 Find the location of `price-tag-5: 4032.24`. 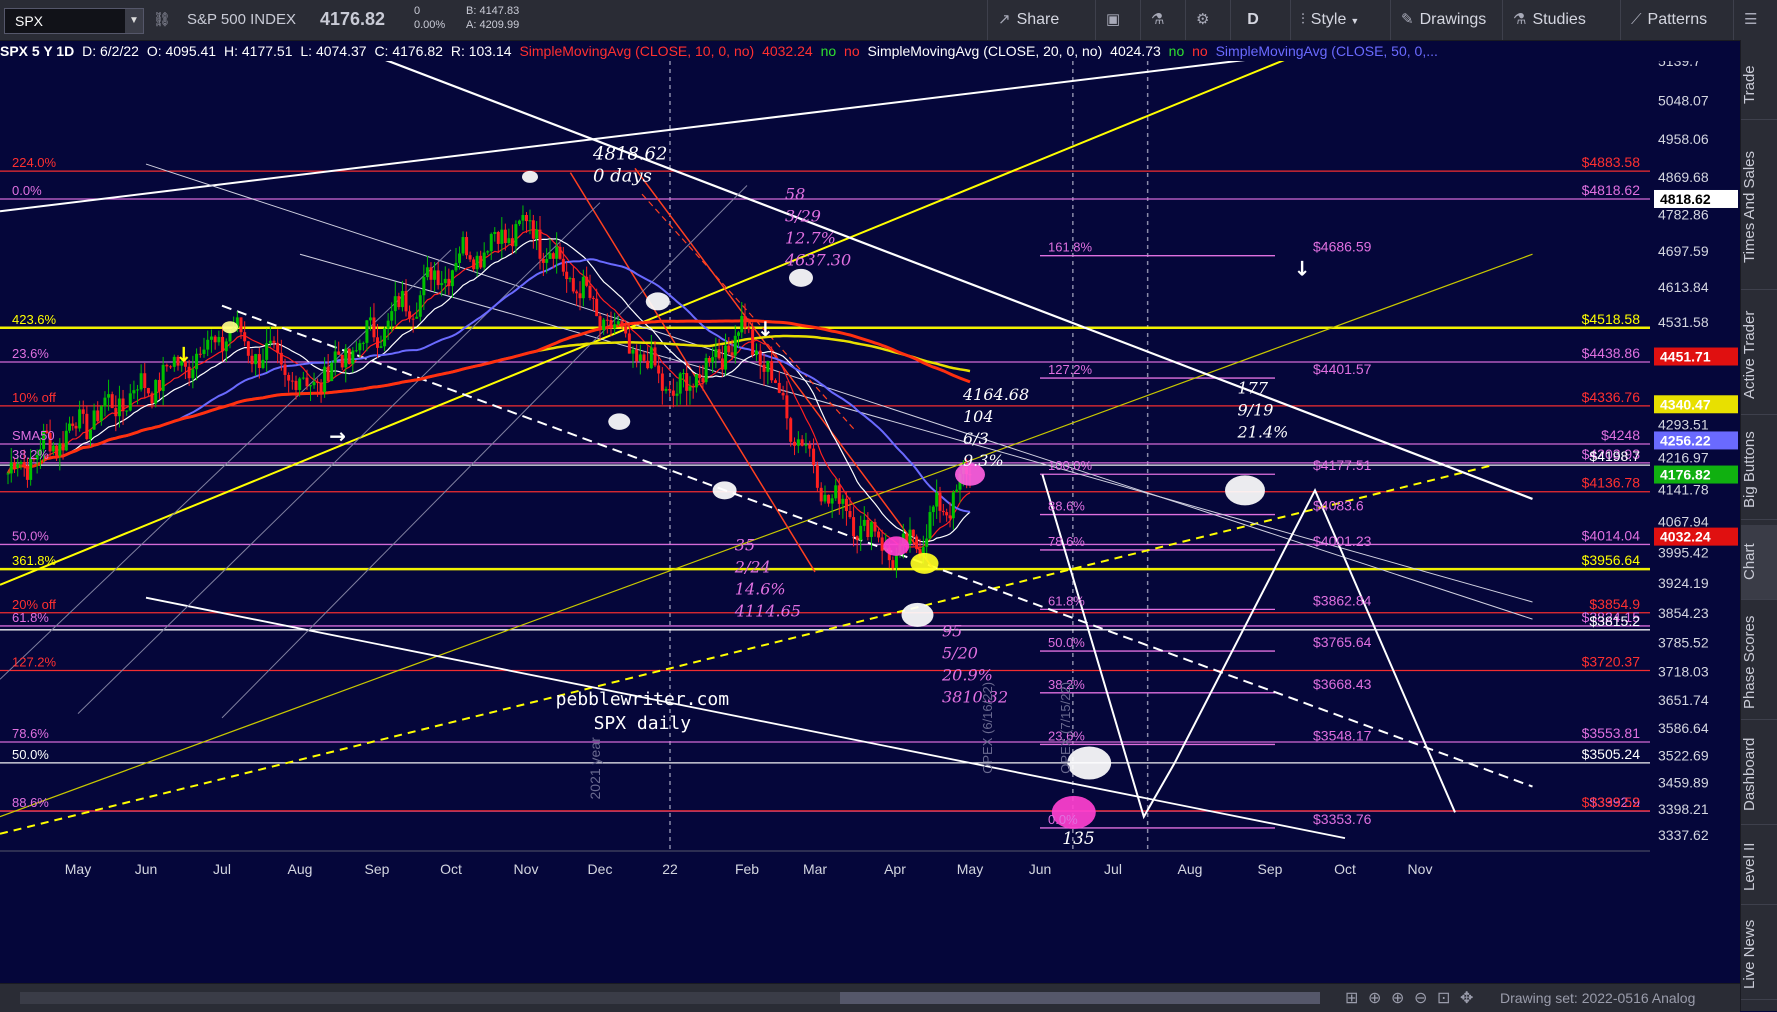

price-tag-5: 4032.24 is located at coordinates (1685, 537).